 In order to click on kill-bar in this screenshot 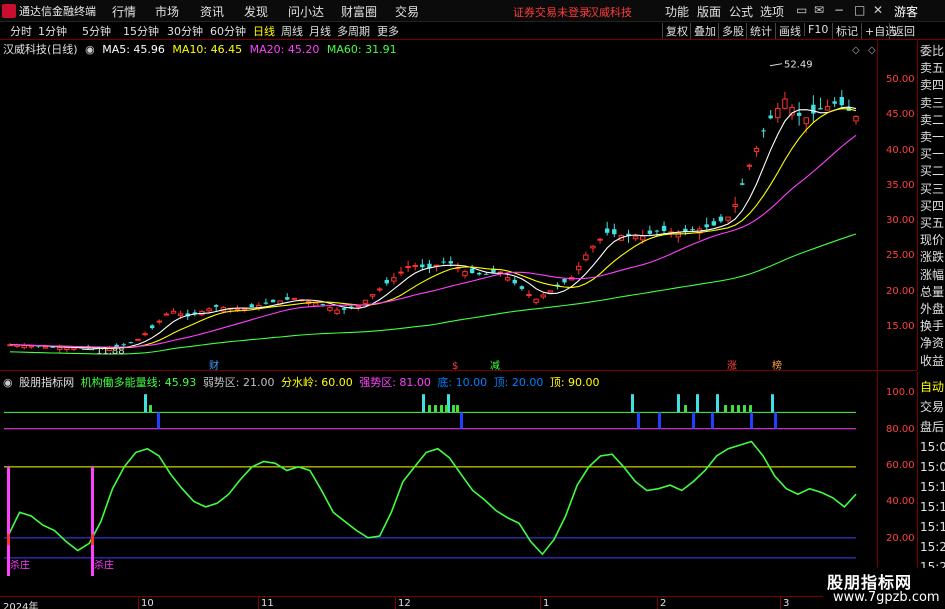, I will do `click(8, 521)`.